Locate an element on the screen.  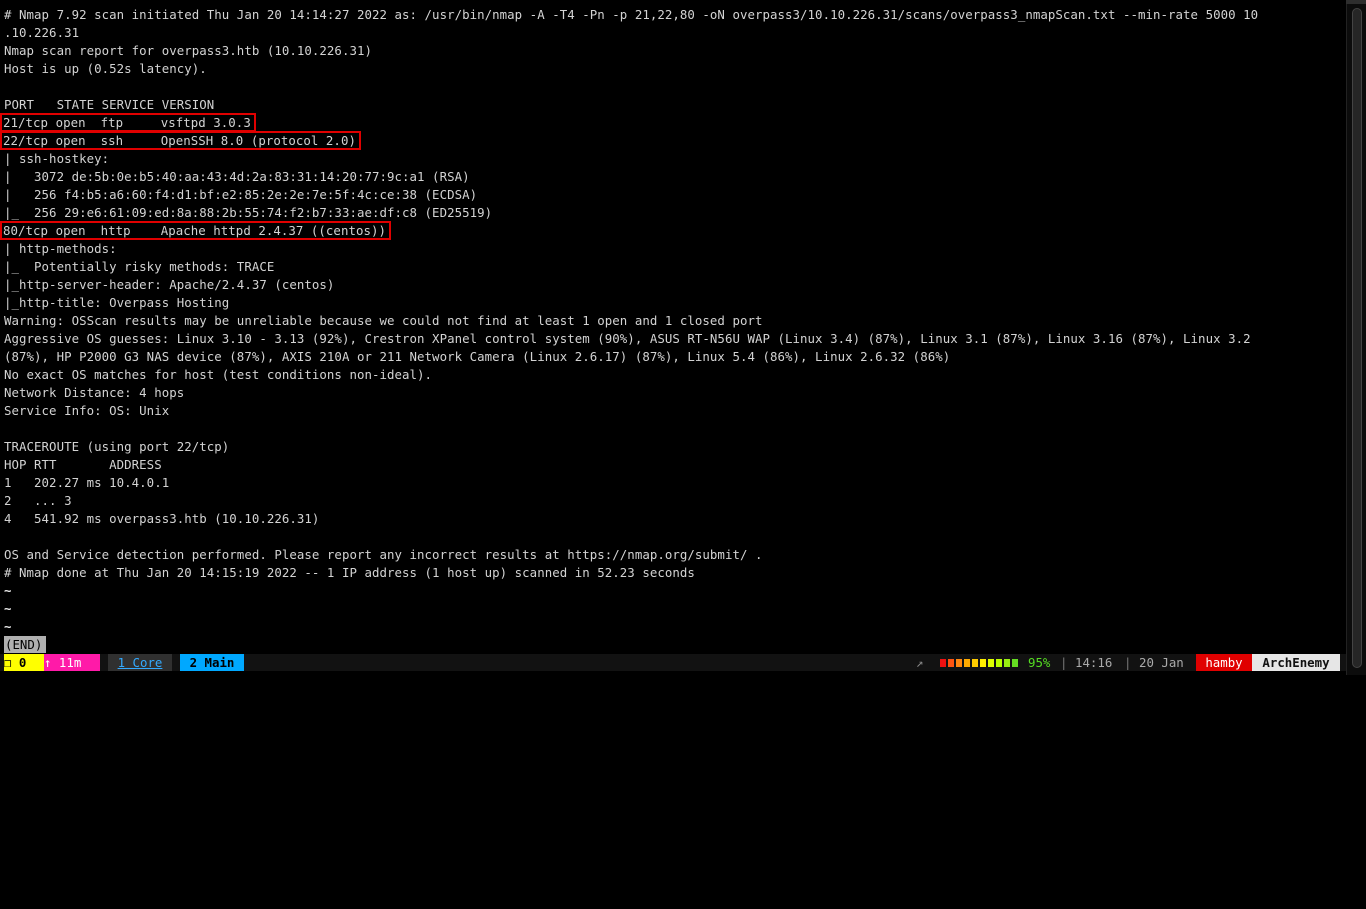
session-name-badge: ArchEnemy is located at coordinates (1296, 662).